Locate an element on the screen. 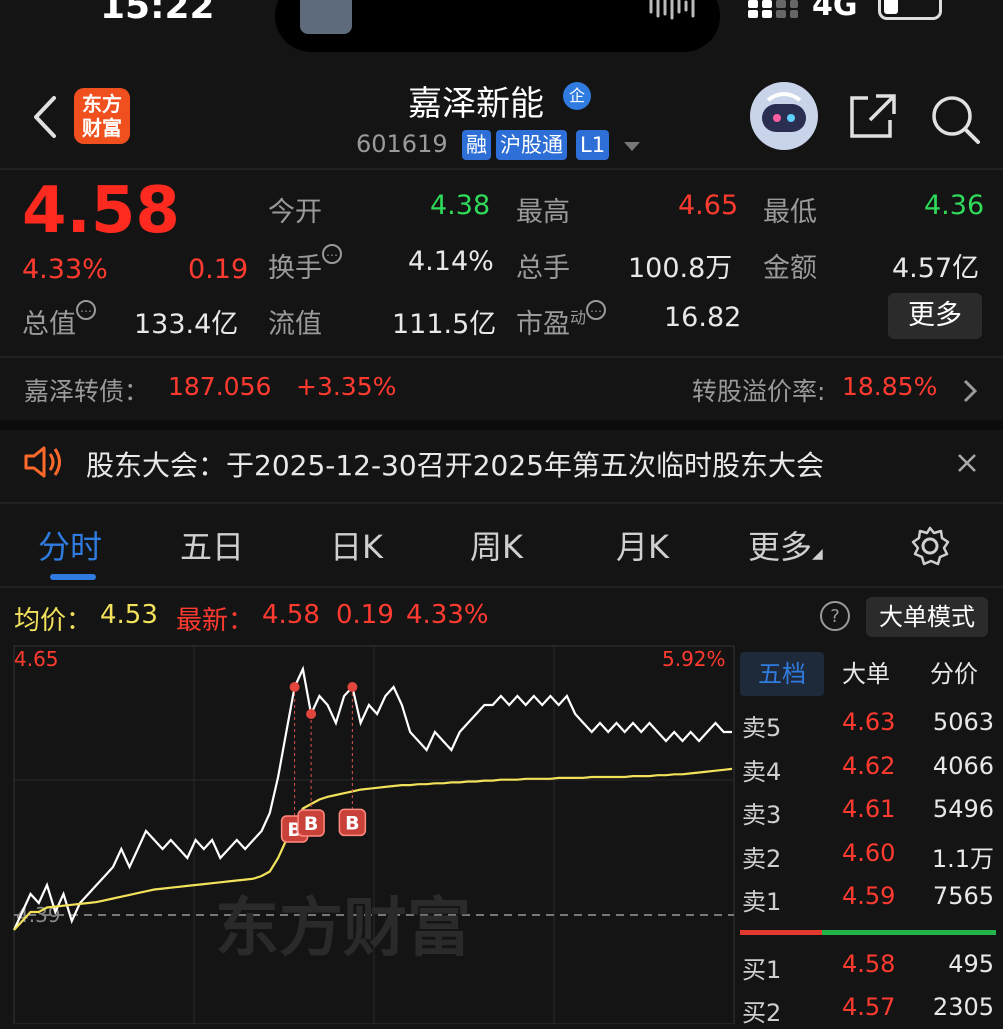 The height and width of the screenshot is (1029, 1003). search-icon is located at coordinates (955, 119).